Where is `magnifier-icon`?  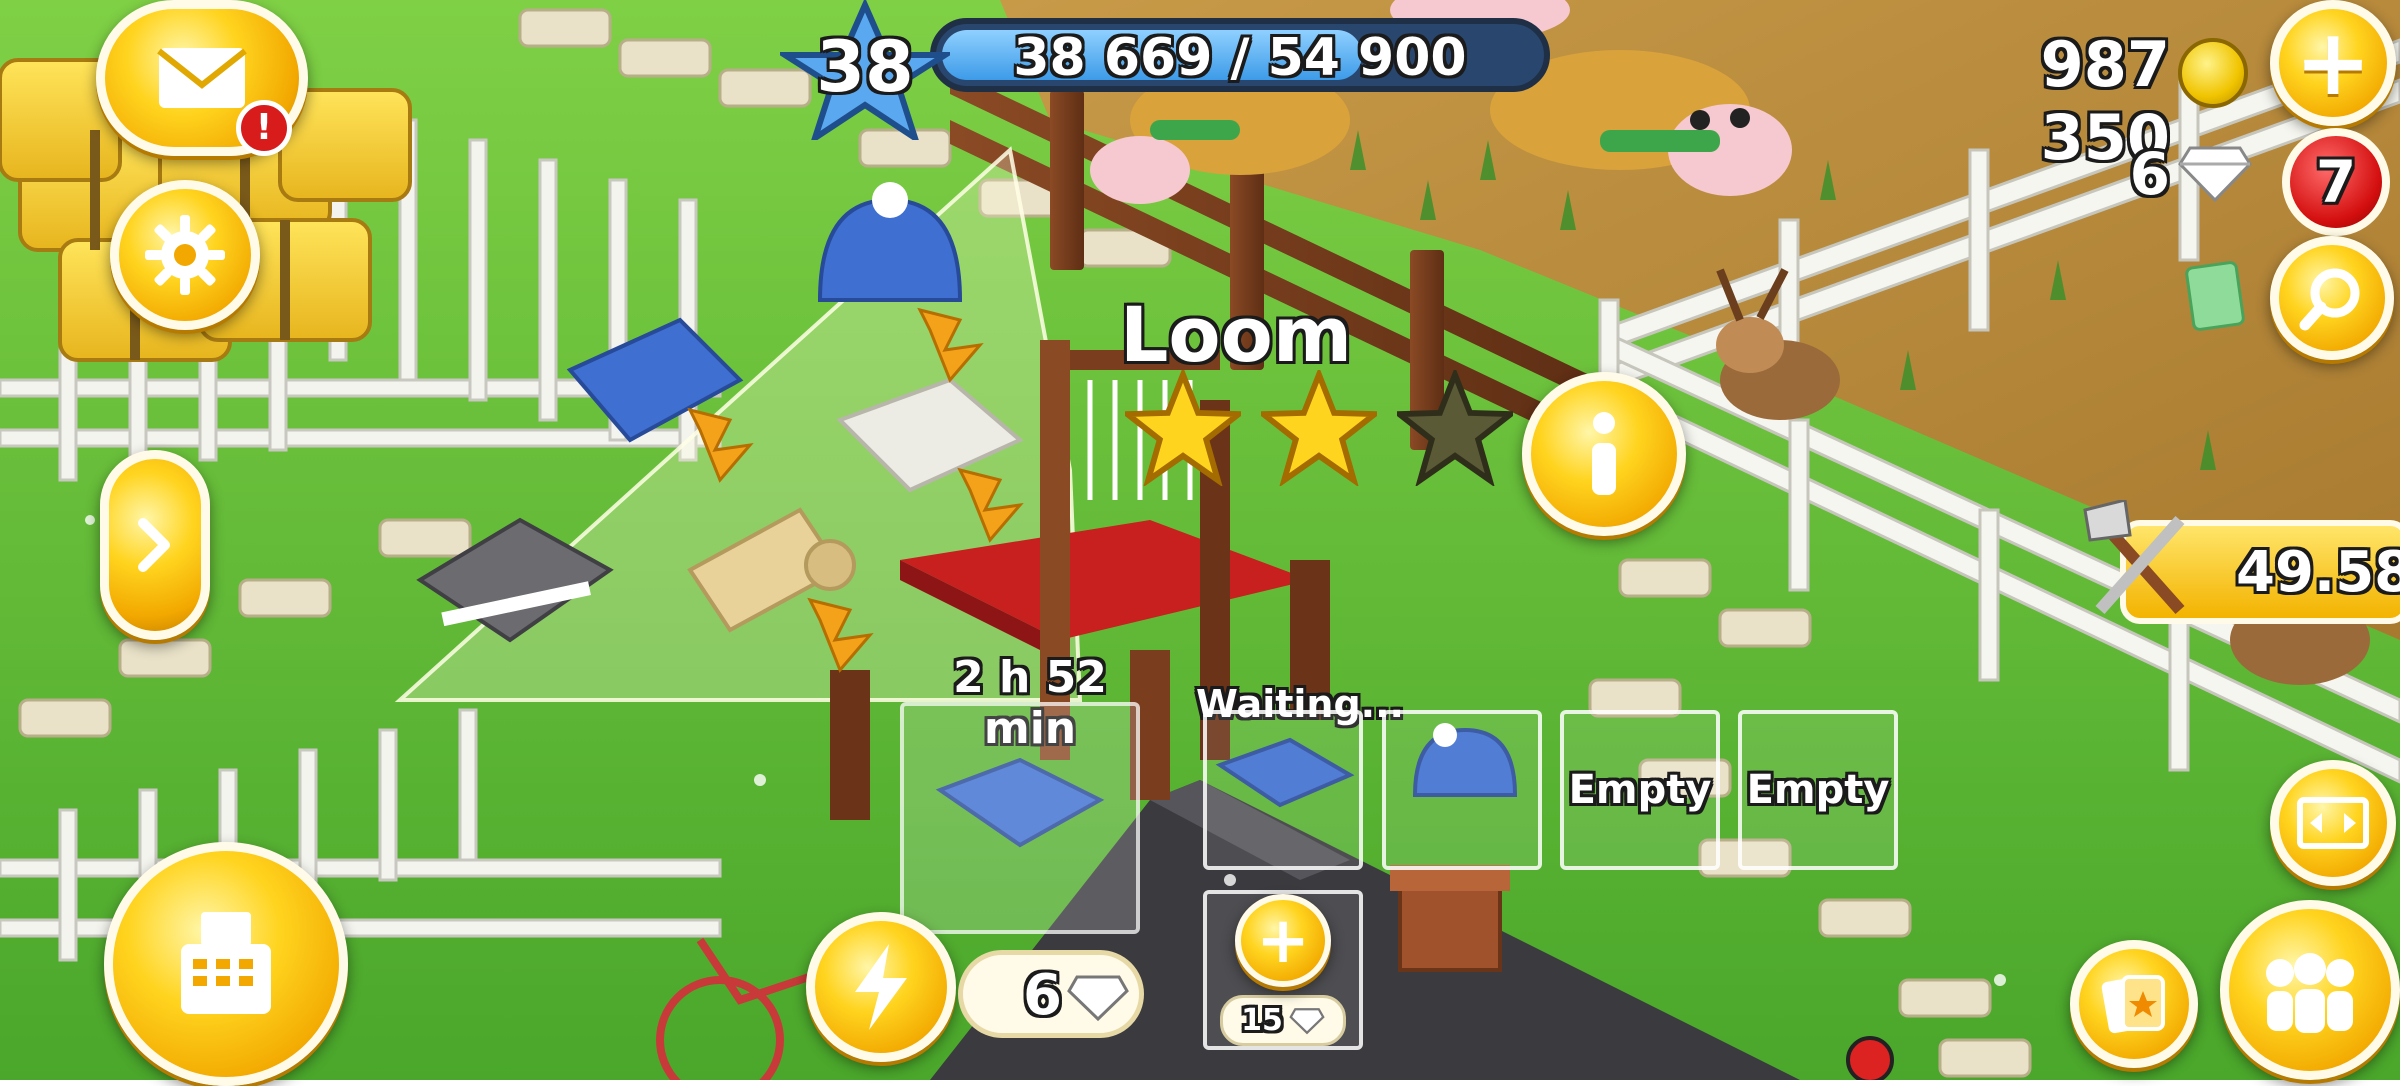 magnifier-icon is located at coordinates (2329, 299).